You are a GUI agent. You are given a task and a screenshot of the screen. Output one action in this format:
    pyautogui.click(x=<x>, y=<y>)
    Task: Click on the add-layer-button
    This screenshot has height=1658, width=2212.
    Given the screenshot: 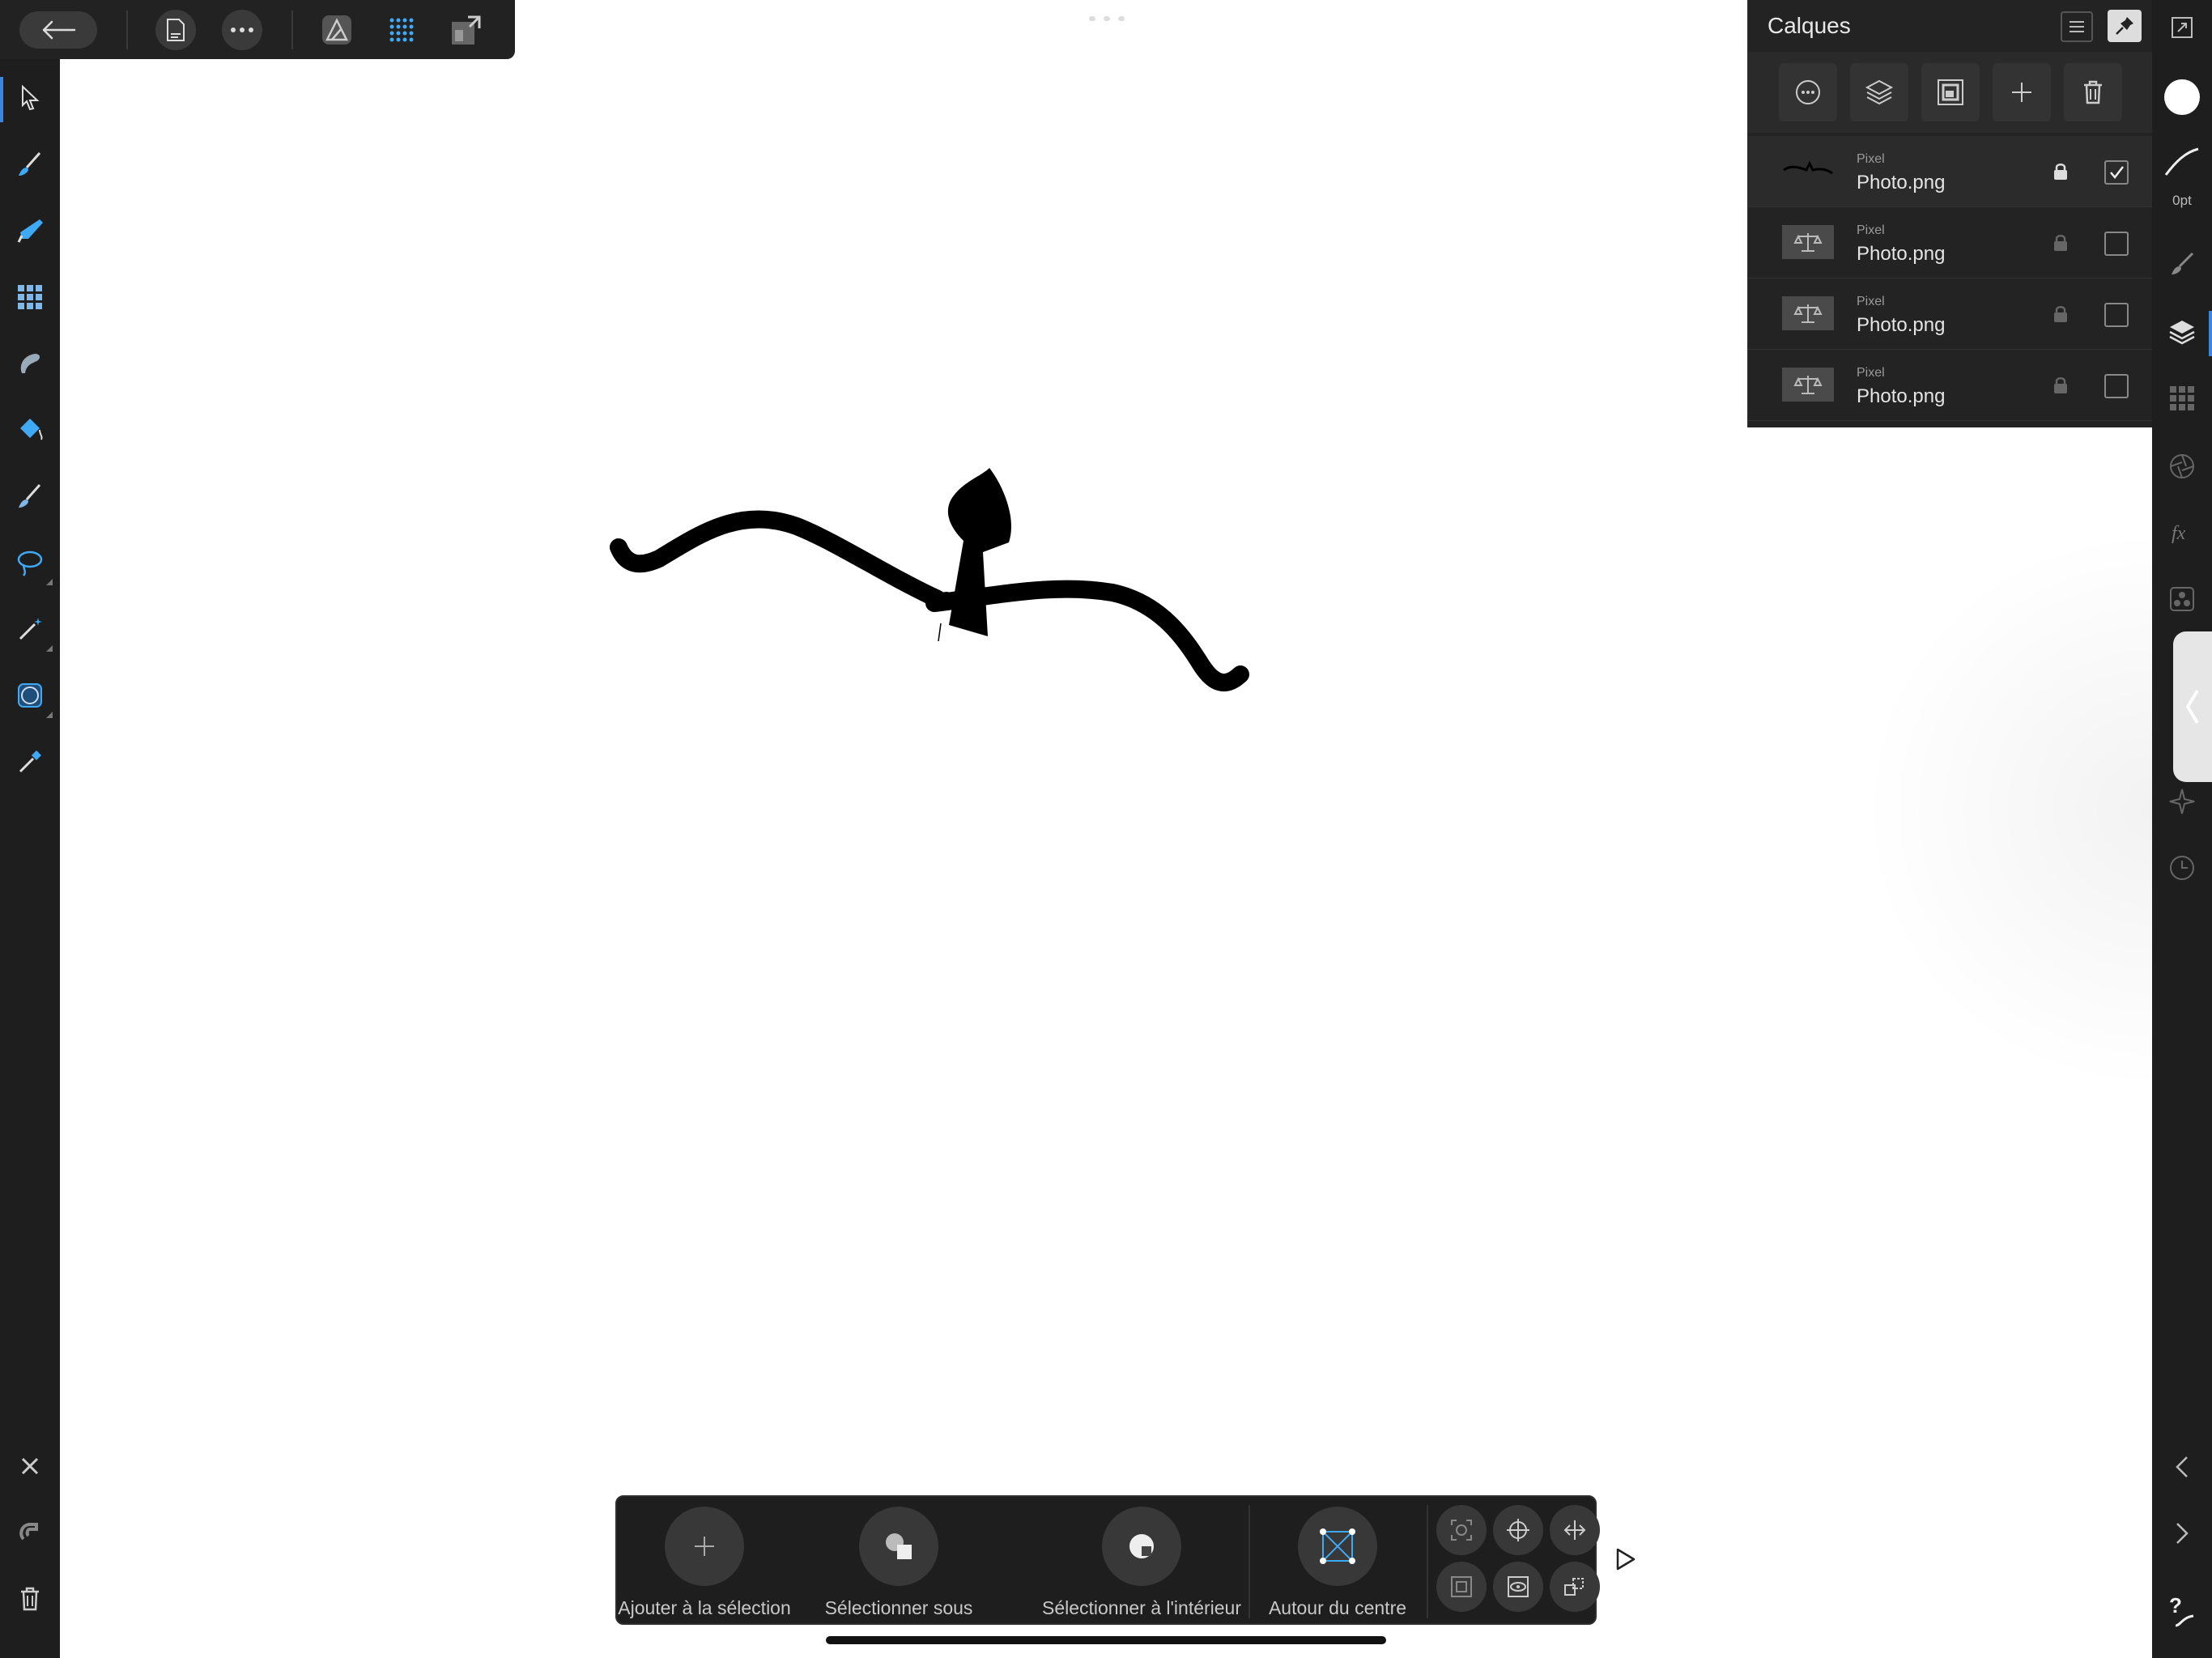 What is the action you would take?
    pyautogui.click(x=2022, y=92)
    